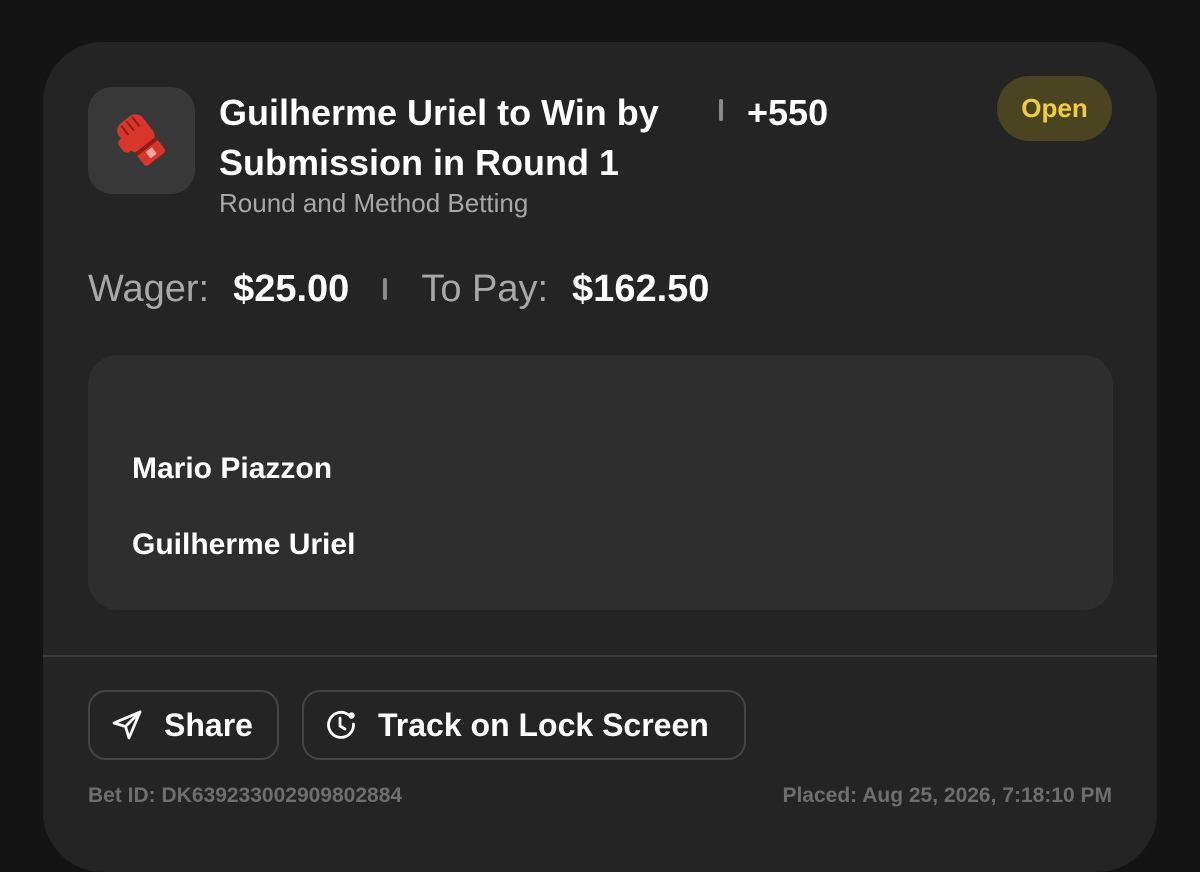 The height and width of the screenshot is (872, 1200). I want to click on track-on-lock-screen-button: Track on Lock Screen, so click(524, 725).